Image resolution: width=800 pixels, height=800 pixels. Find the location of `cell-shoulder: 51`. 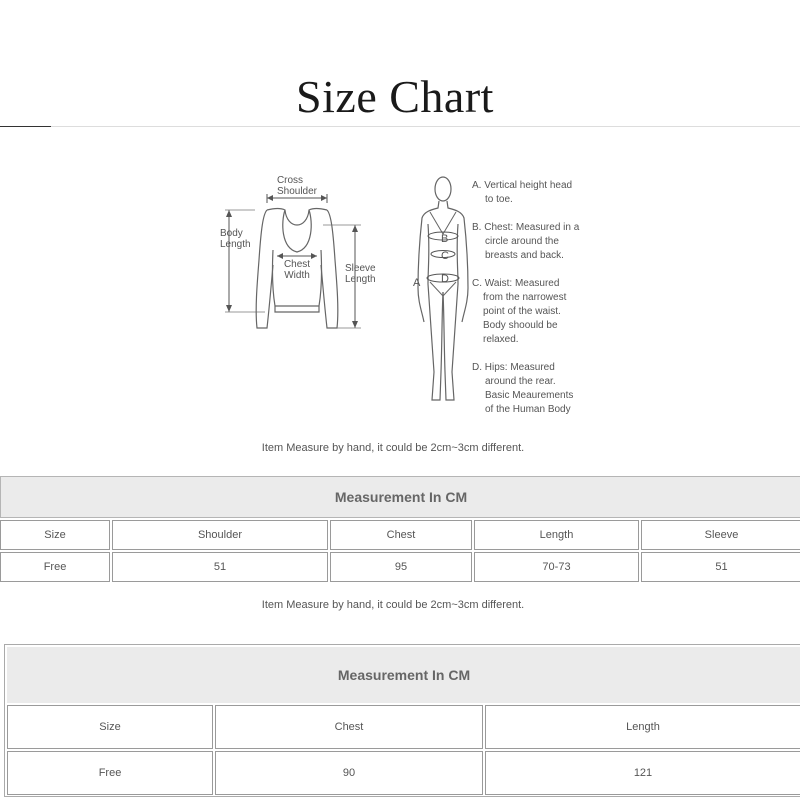

cell-shoulder: 51 is located at coordinates (220, 567).